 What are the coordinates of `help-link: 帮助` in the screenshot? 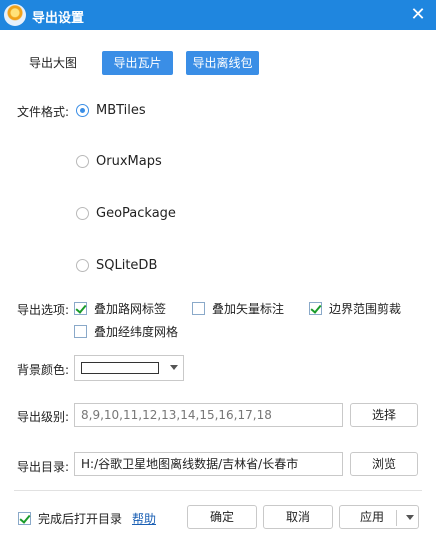 It's located at (144, 518).